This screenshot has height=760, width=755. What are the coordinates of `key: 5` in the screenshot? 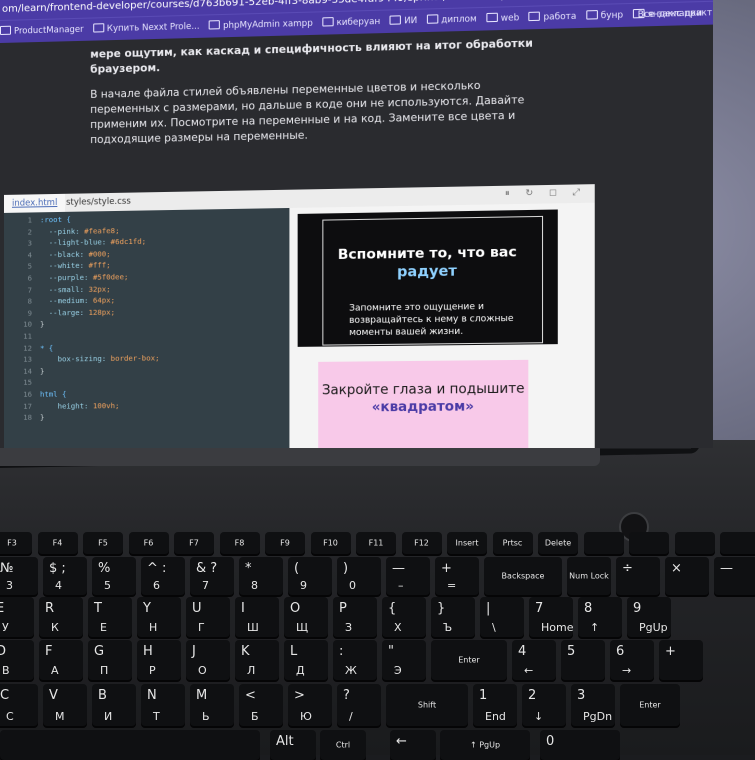 It's located at (583, 660).